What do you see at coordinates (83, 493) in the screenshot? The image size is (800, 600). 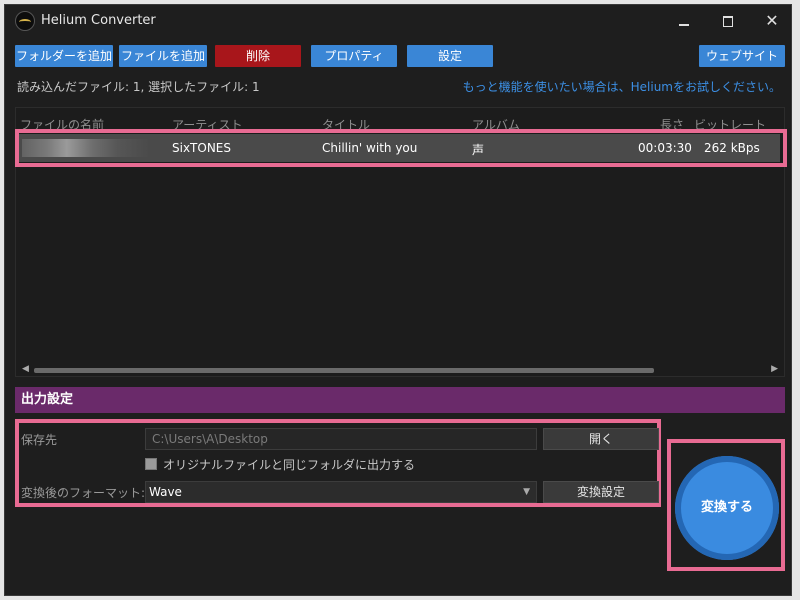 I see `format-label: 変換後のフォーマット:` at bounding box center [83, 493].